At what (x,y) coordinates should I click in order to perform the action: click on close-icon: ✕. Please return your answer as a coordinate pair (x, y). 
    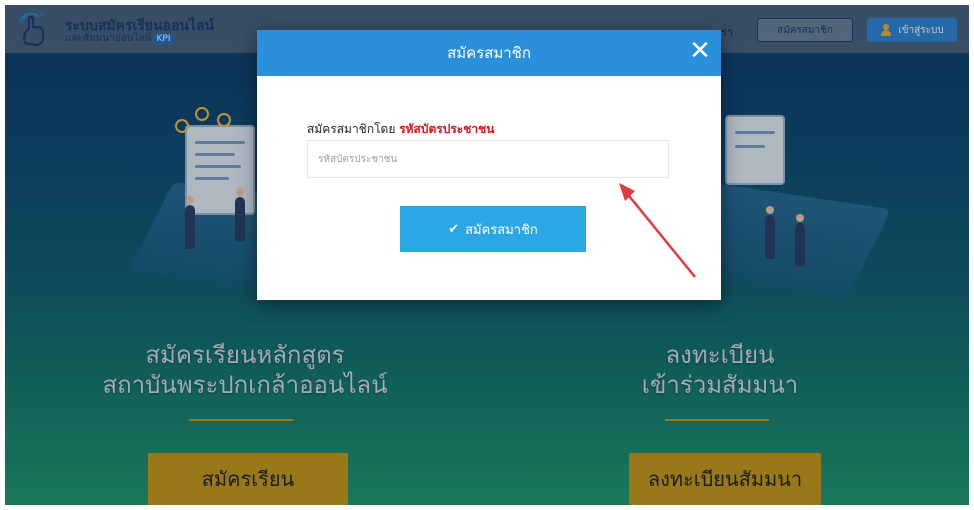
    Looking at the image, I should click on (700, 51).